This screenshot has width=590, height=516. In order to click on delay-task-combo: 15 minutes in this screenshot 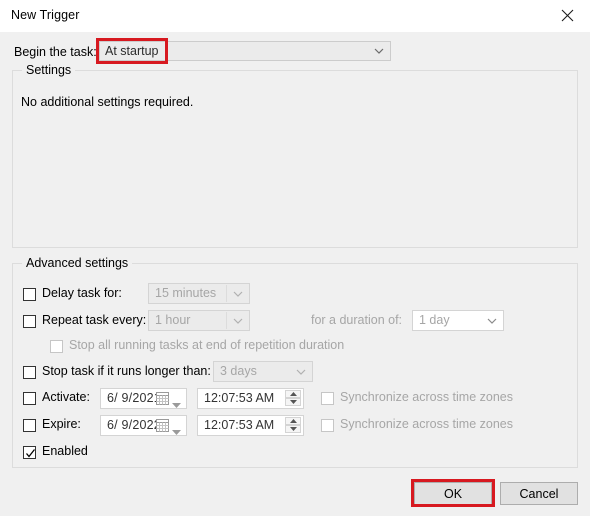, I will do `click(199, 293)`.